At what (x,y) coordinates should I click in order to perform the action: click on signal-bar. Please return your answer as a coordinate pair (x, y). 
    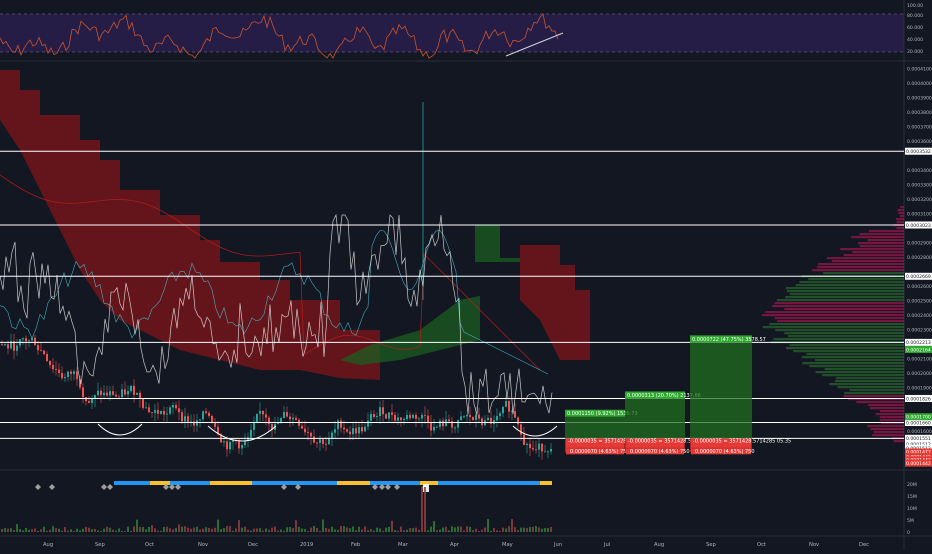
    Looking at the image, I should click on (293, 486).